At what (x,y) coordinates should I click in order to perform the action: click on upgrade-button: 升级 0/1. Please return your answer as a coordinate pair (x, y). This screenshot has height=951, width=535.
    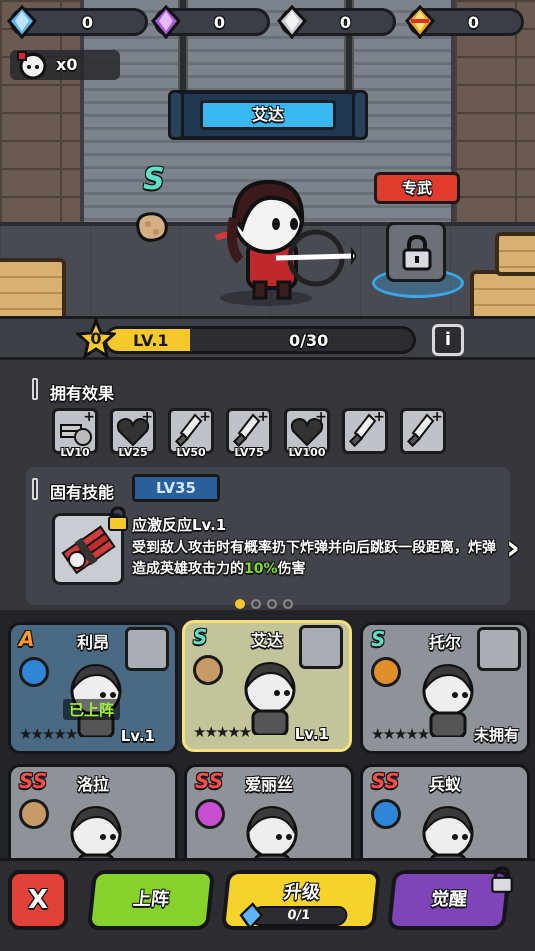
    Looking at the image, I should click on (301, 900).